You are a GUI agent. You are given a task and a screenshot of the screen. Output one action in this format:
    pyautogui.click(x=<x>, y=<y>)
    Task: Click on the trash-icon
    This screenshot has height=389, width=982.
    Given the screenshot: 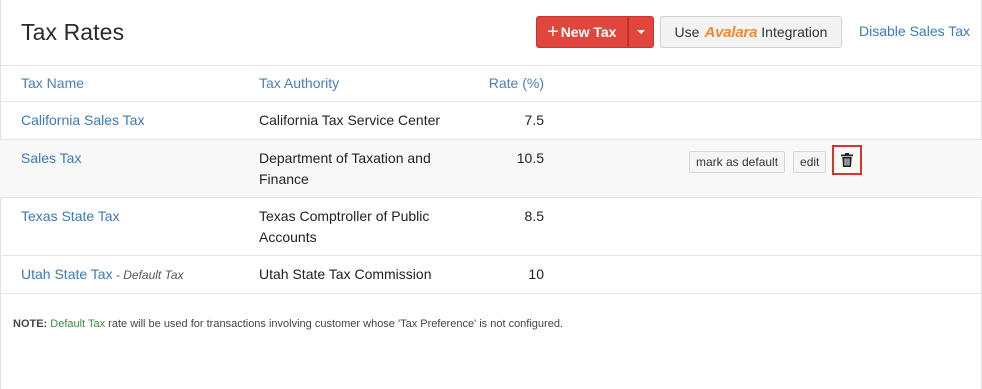 What is the action you would take?
    pyautogui.click(x=847, y=159)
    